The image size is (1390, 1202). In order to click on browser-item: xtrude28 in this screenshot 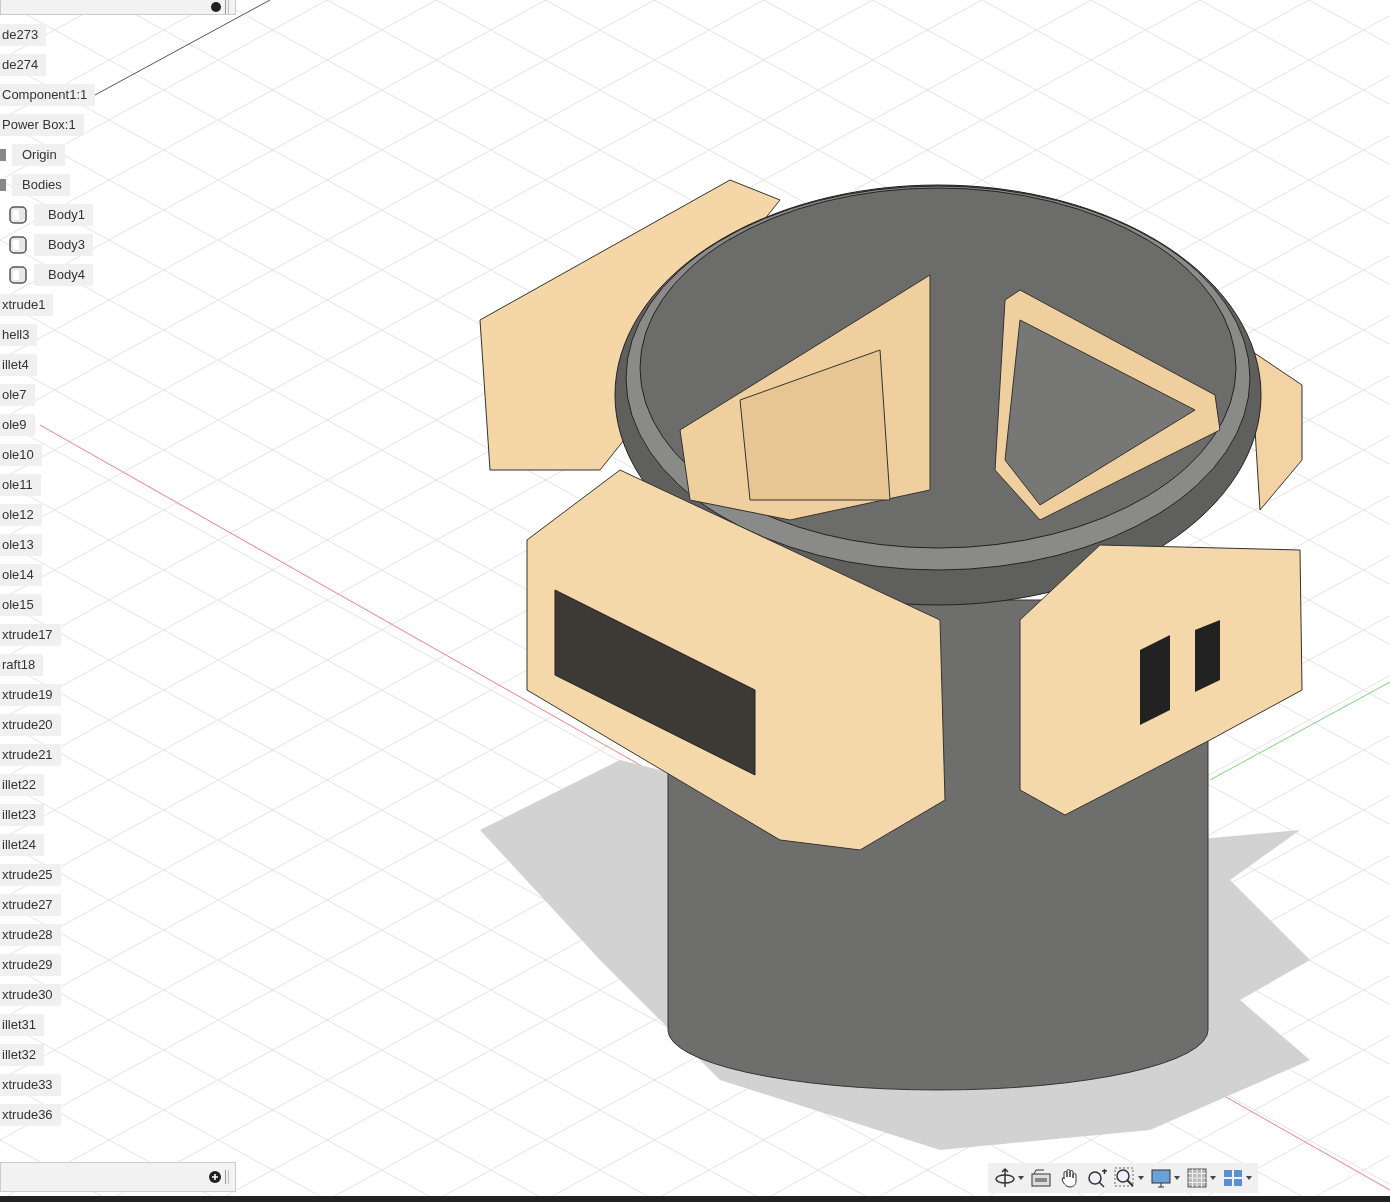, I will do `click(30, 935)`.